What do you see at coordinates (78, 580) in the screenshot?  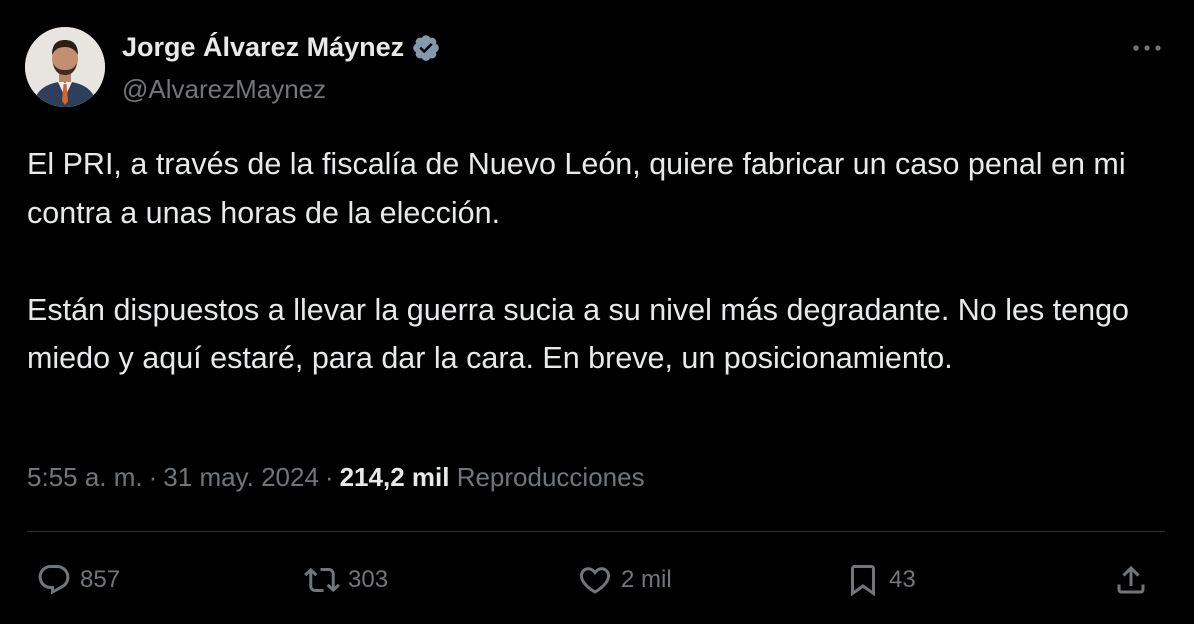 I see `reply-button: 857` at bounding box center [78, 580].